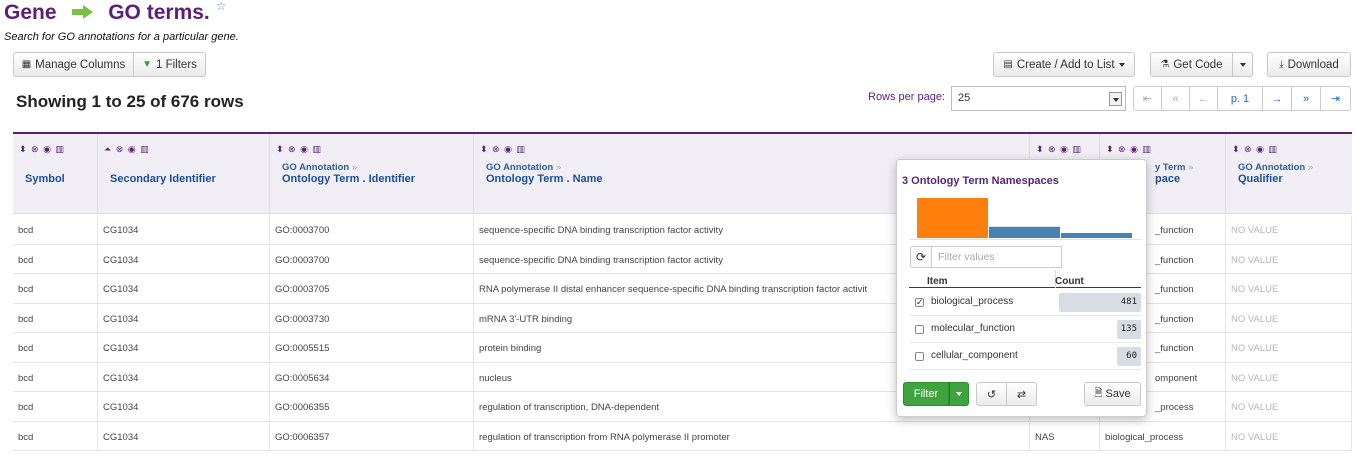 The height and width of the screenshot is (462, 1357). I want to click on get-code-dropdown, so click(1243, 64).